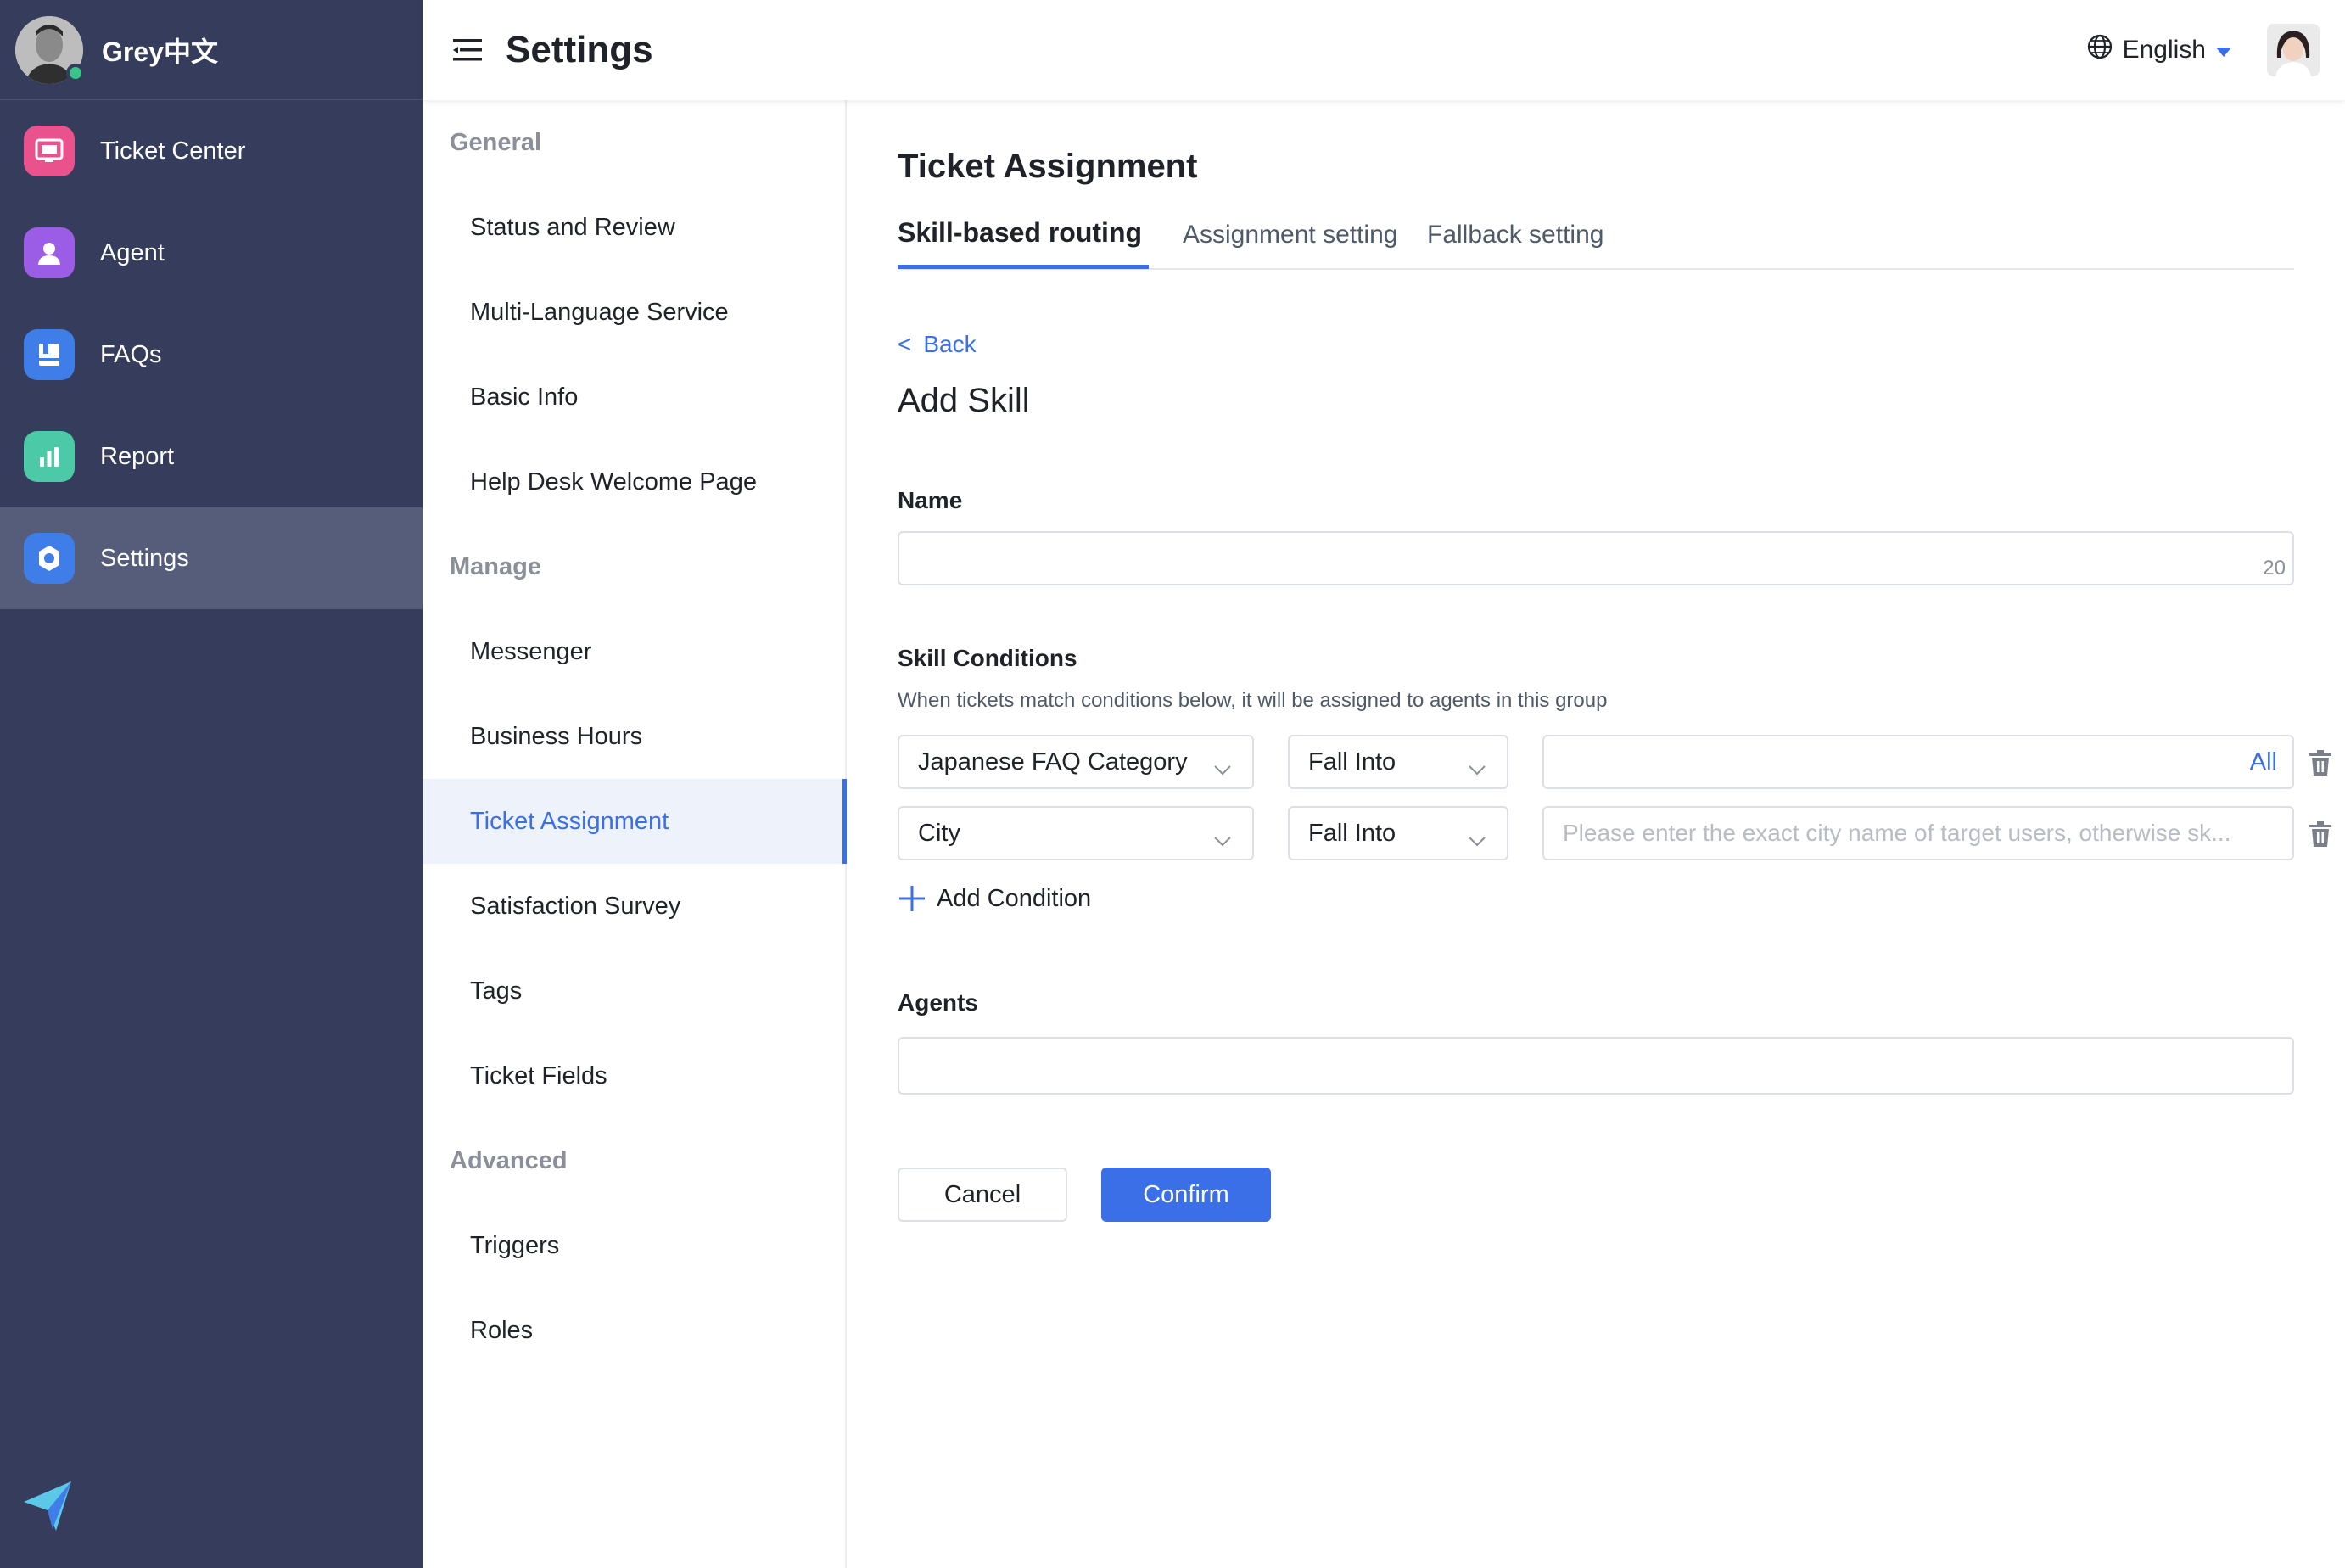 This screenshot has height=1568, width=2345. I want to click on user-avatar, so click(50, 49).